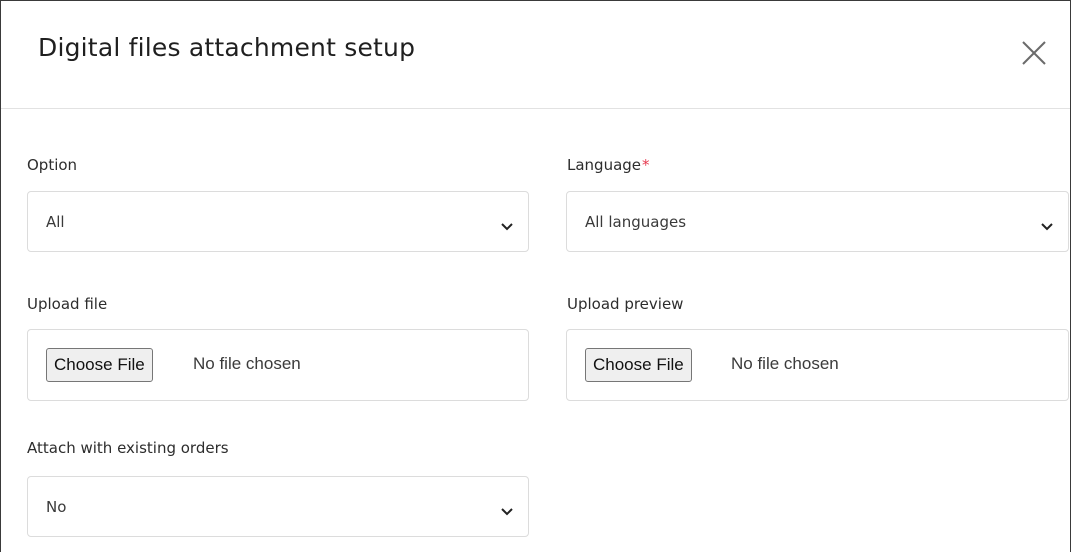 The height and width of the screenshot is (552, 1071). What do you see at coordinates (278, 506) in the screenshot?
I see `attach-existing-select: No` at bounding box center [278, 506].